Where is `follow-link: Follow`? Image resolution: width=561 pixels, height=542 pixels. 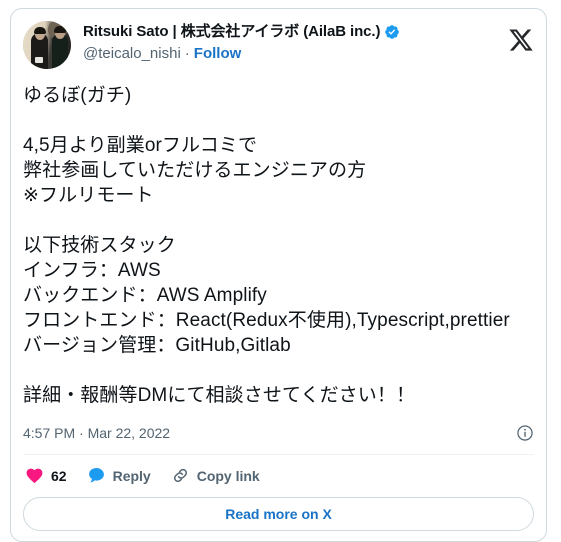 follow-link: Follow is located at coordinates (218, 54).